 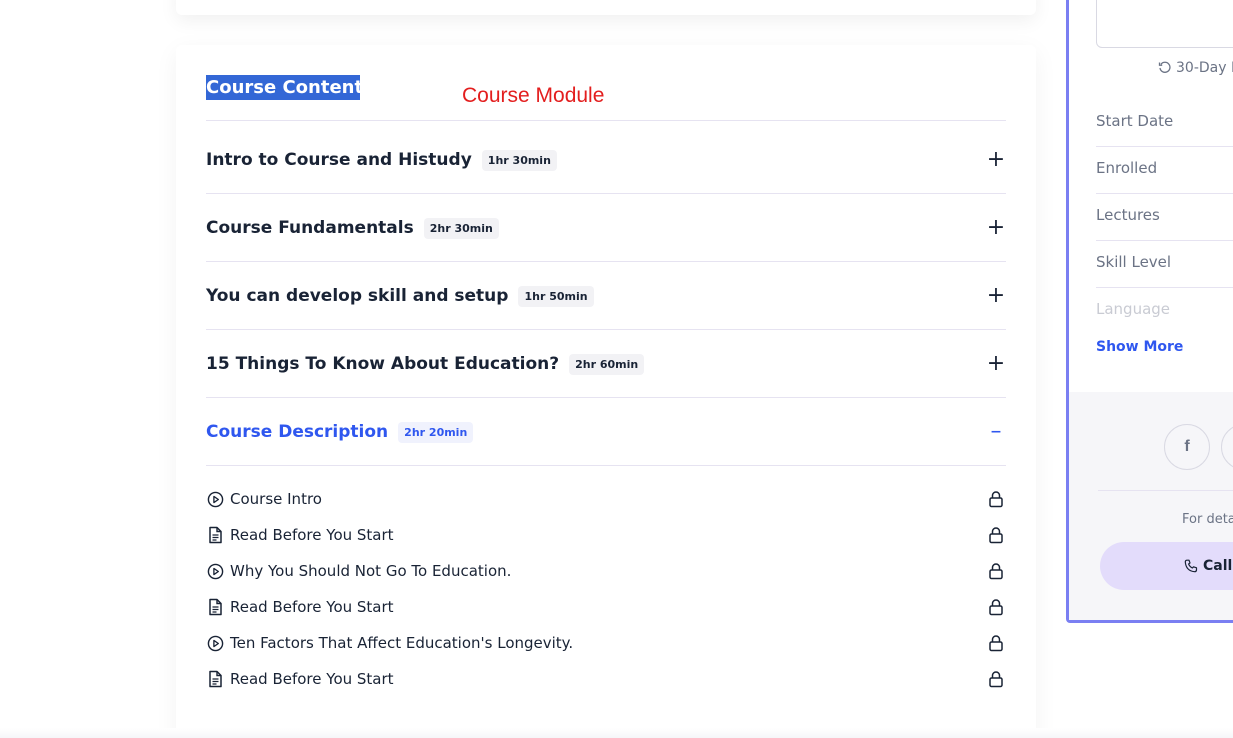 I want to click on facebook-button: f, so click(x=1187, y=447).